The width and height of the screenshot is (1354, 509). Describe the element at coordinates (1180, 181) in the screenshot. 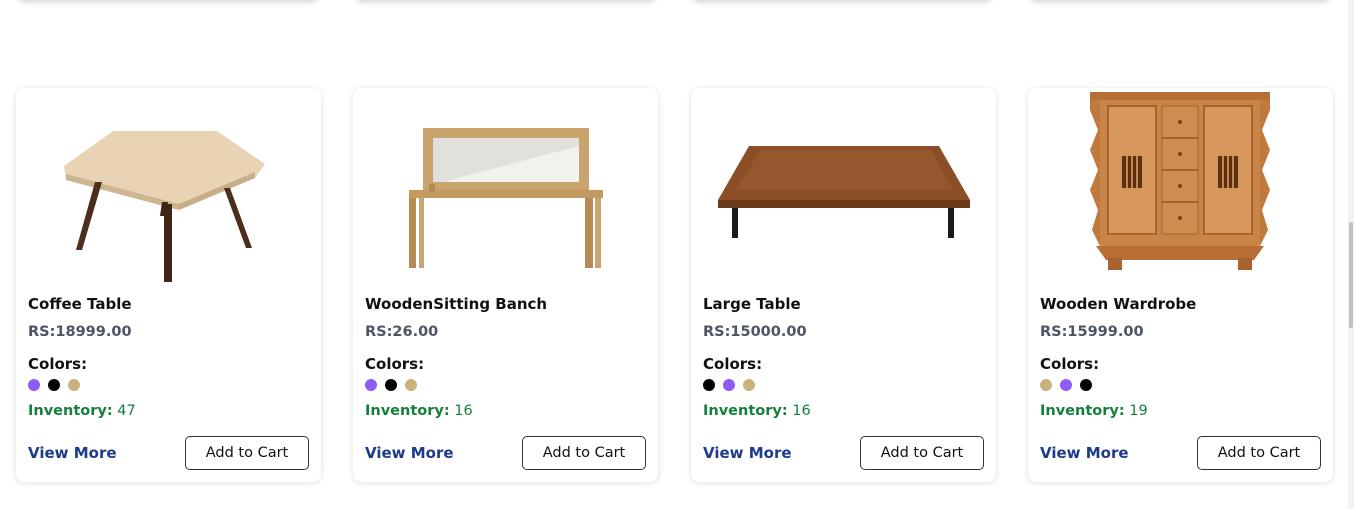

I see `wooden-wardrobe-image` at that location.